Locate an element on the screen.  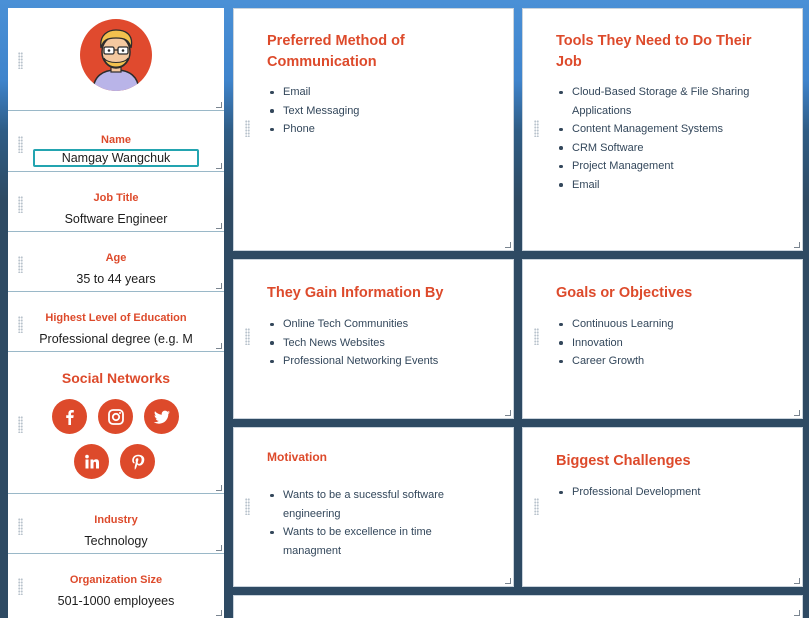
name-input: Namgay Wangchuk is located at coordinates (116, 158).